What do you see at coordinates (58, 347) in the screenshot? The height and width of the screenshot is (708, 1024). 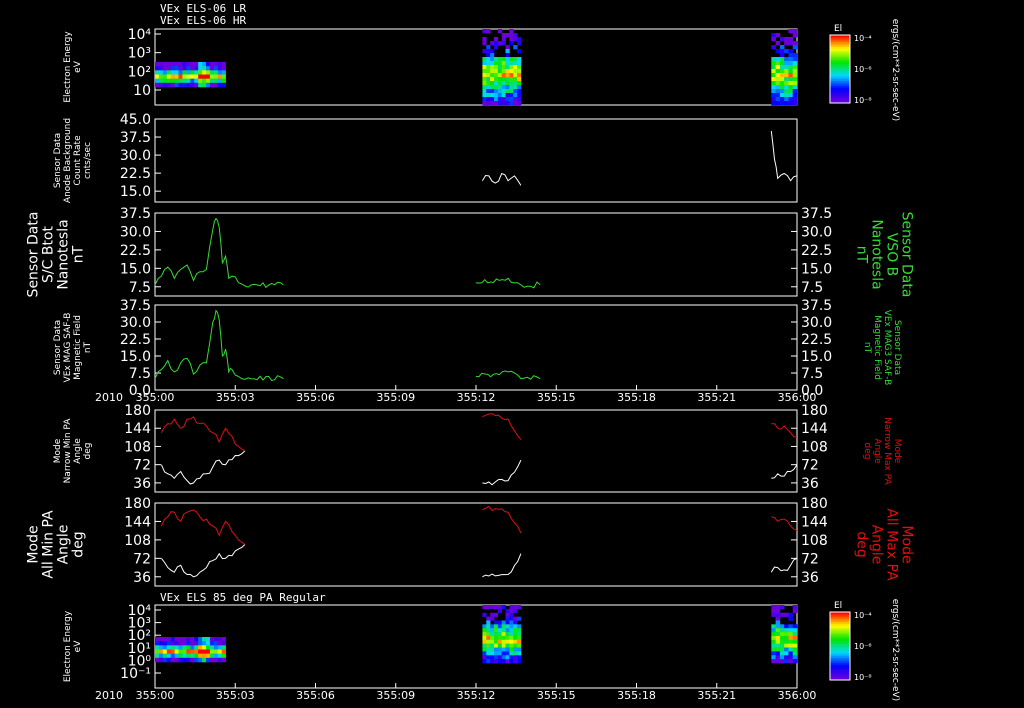 I see `ylabel-line: Sensor Data` at bounding box center [58, 347].